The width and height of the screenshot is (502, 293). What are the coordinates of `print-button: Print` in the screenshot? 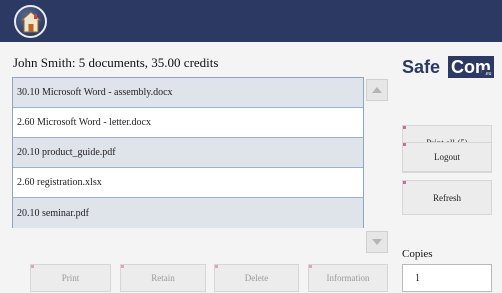 It's located at (70, 278).